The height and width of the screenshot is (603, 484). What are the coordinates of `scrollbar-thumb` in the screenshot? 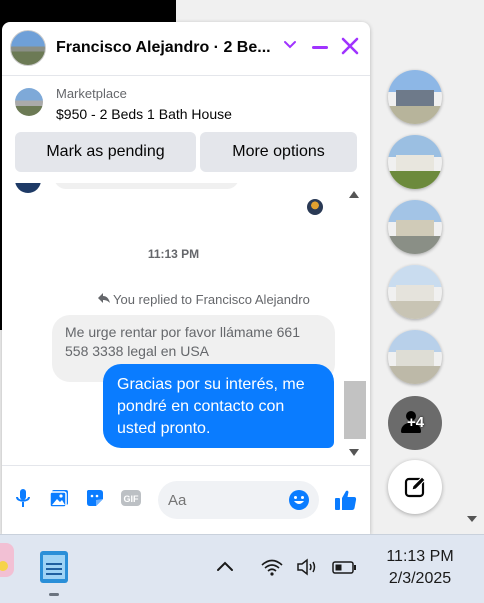 It's located at (355, 410).